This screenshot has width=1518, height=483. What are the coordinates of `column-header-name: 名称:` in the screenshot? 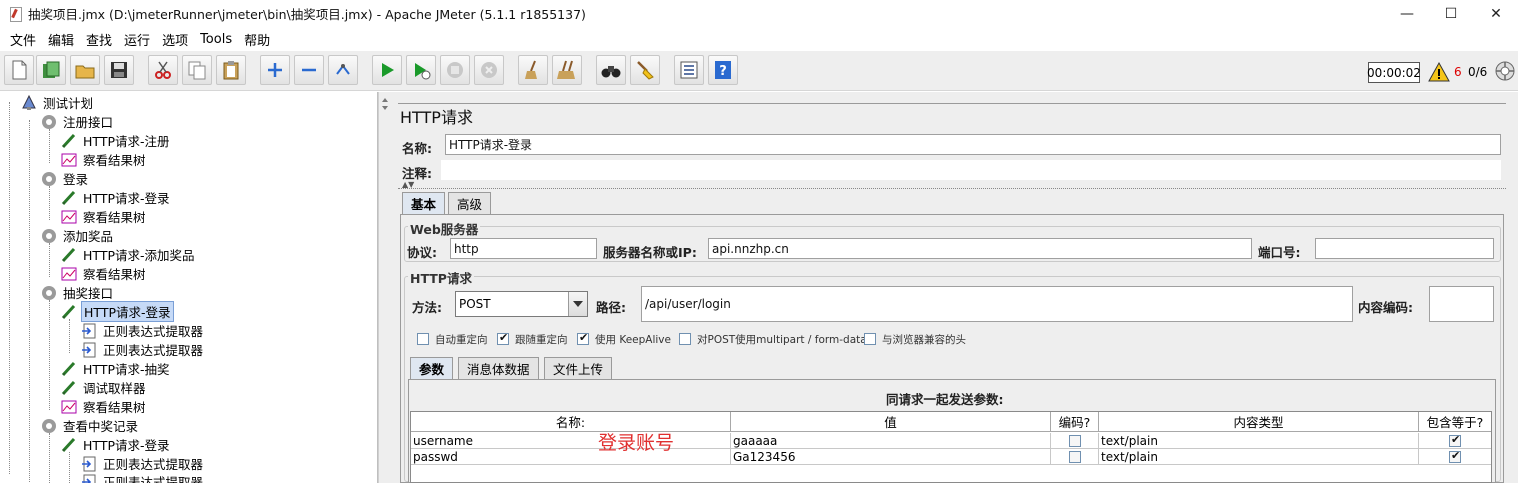 It's located at (571, 422).